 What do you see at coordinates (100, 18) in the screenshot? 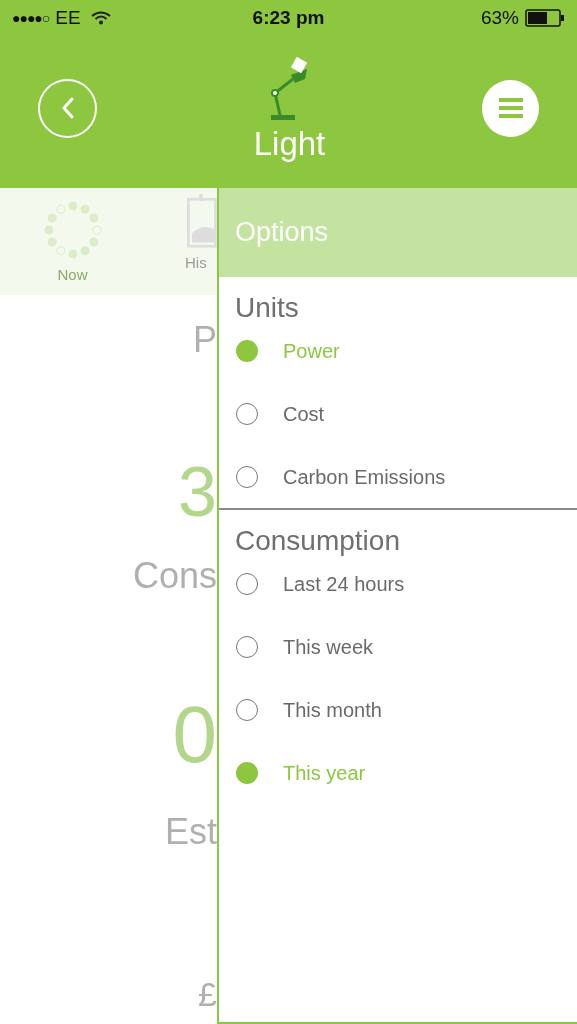
I see `wifi-icon` at bounding box center [100, 18].